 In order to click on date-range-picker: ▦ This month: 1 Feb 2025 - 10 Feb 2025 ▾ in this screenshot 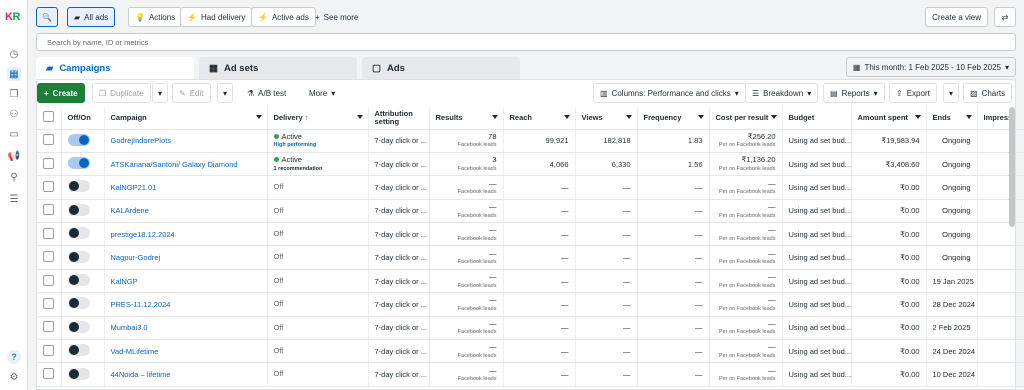, I will do `click(930, 67)`.